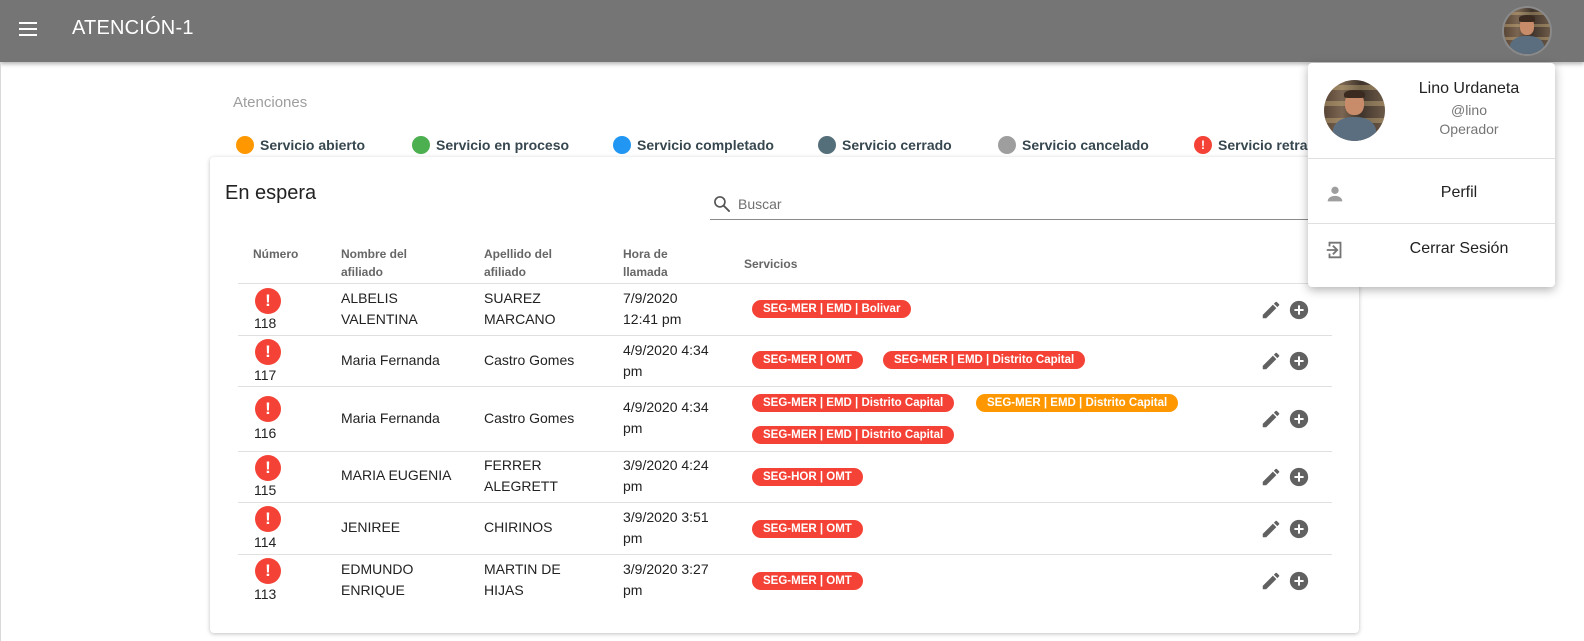 The height and width of the screenshot is (641, 1584). What do you see at coordinates (1354, 110) in the screenshot?
I see `avatar` at bounding box center [1354, 110].